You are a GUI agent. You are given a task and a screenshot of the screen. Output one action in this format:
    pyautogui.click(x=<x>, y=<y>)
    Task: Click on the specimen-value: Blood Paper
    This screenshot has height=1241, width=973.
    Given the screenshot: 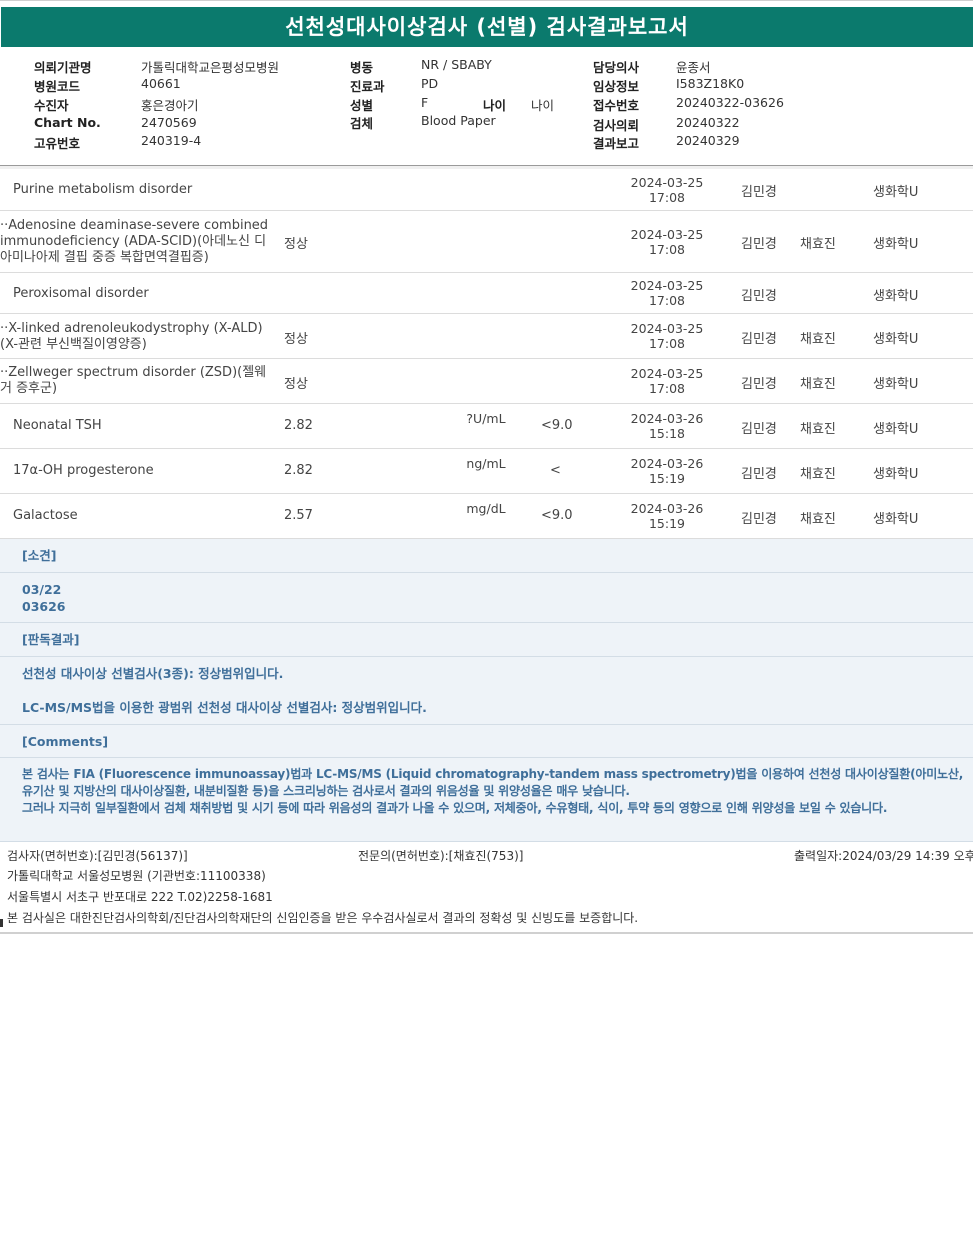 What is the action you would take?
    pyautogui.click(x=458, y=120)
    